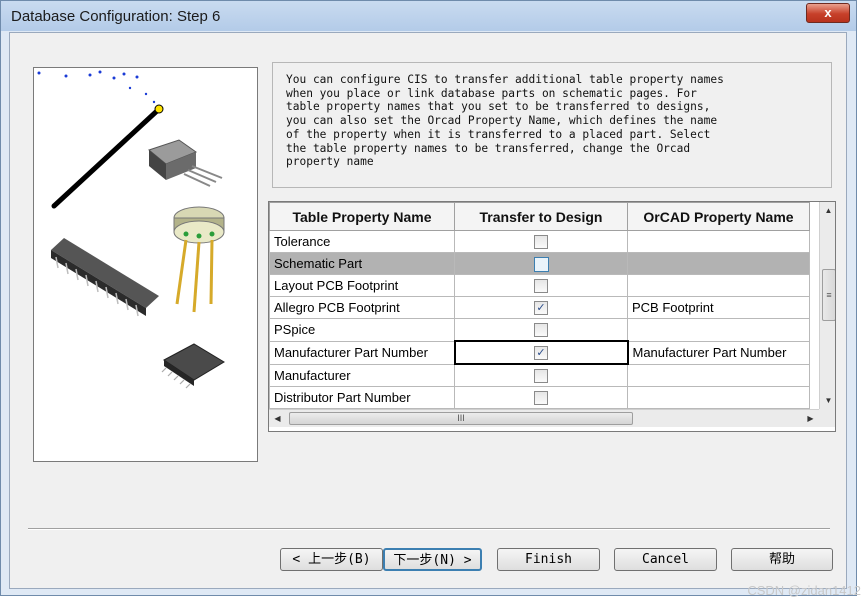  I want to click on to5-transistor, so click(199, 259).